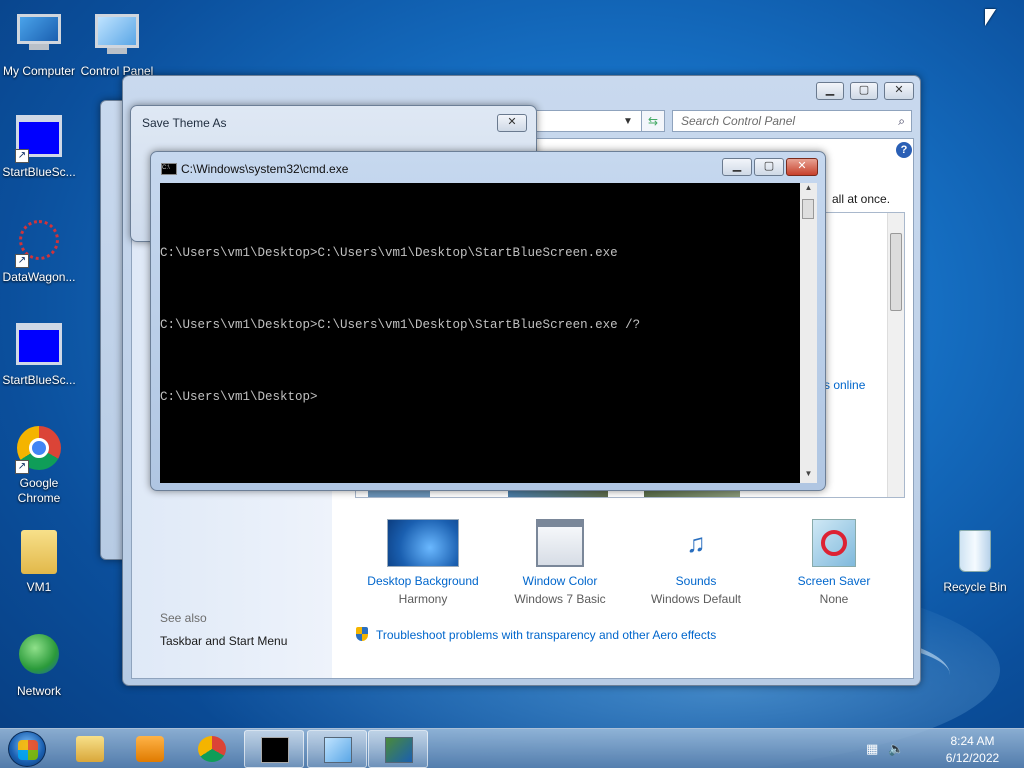 This screenshot has width=1024, height=768. I want to click on desktop-background-item: Desktop Background Harmony, so click(423, 564).